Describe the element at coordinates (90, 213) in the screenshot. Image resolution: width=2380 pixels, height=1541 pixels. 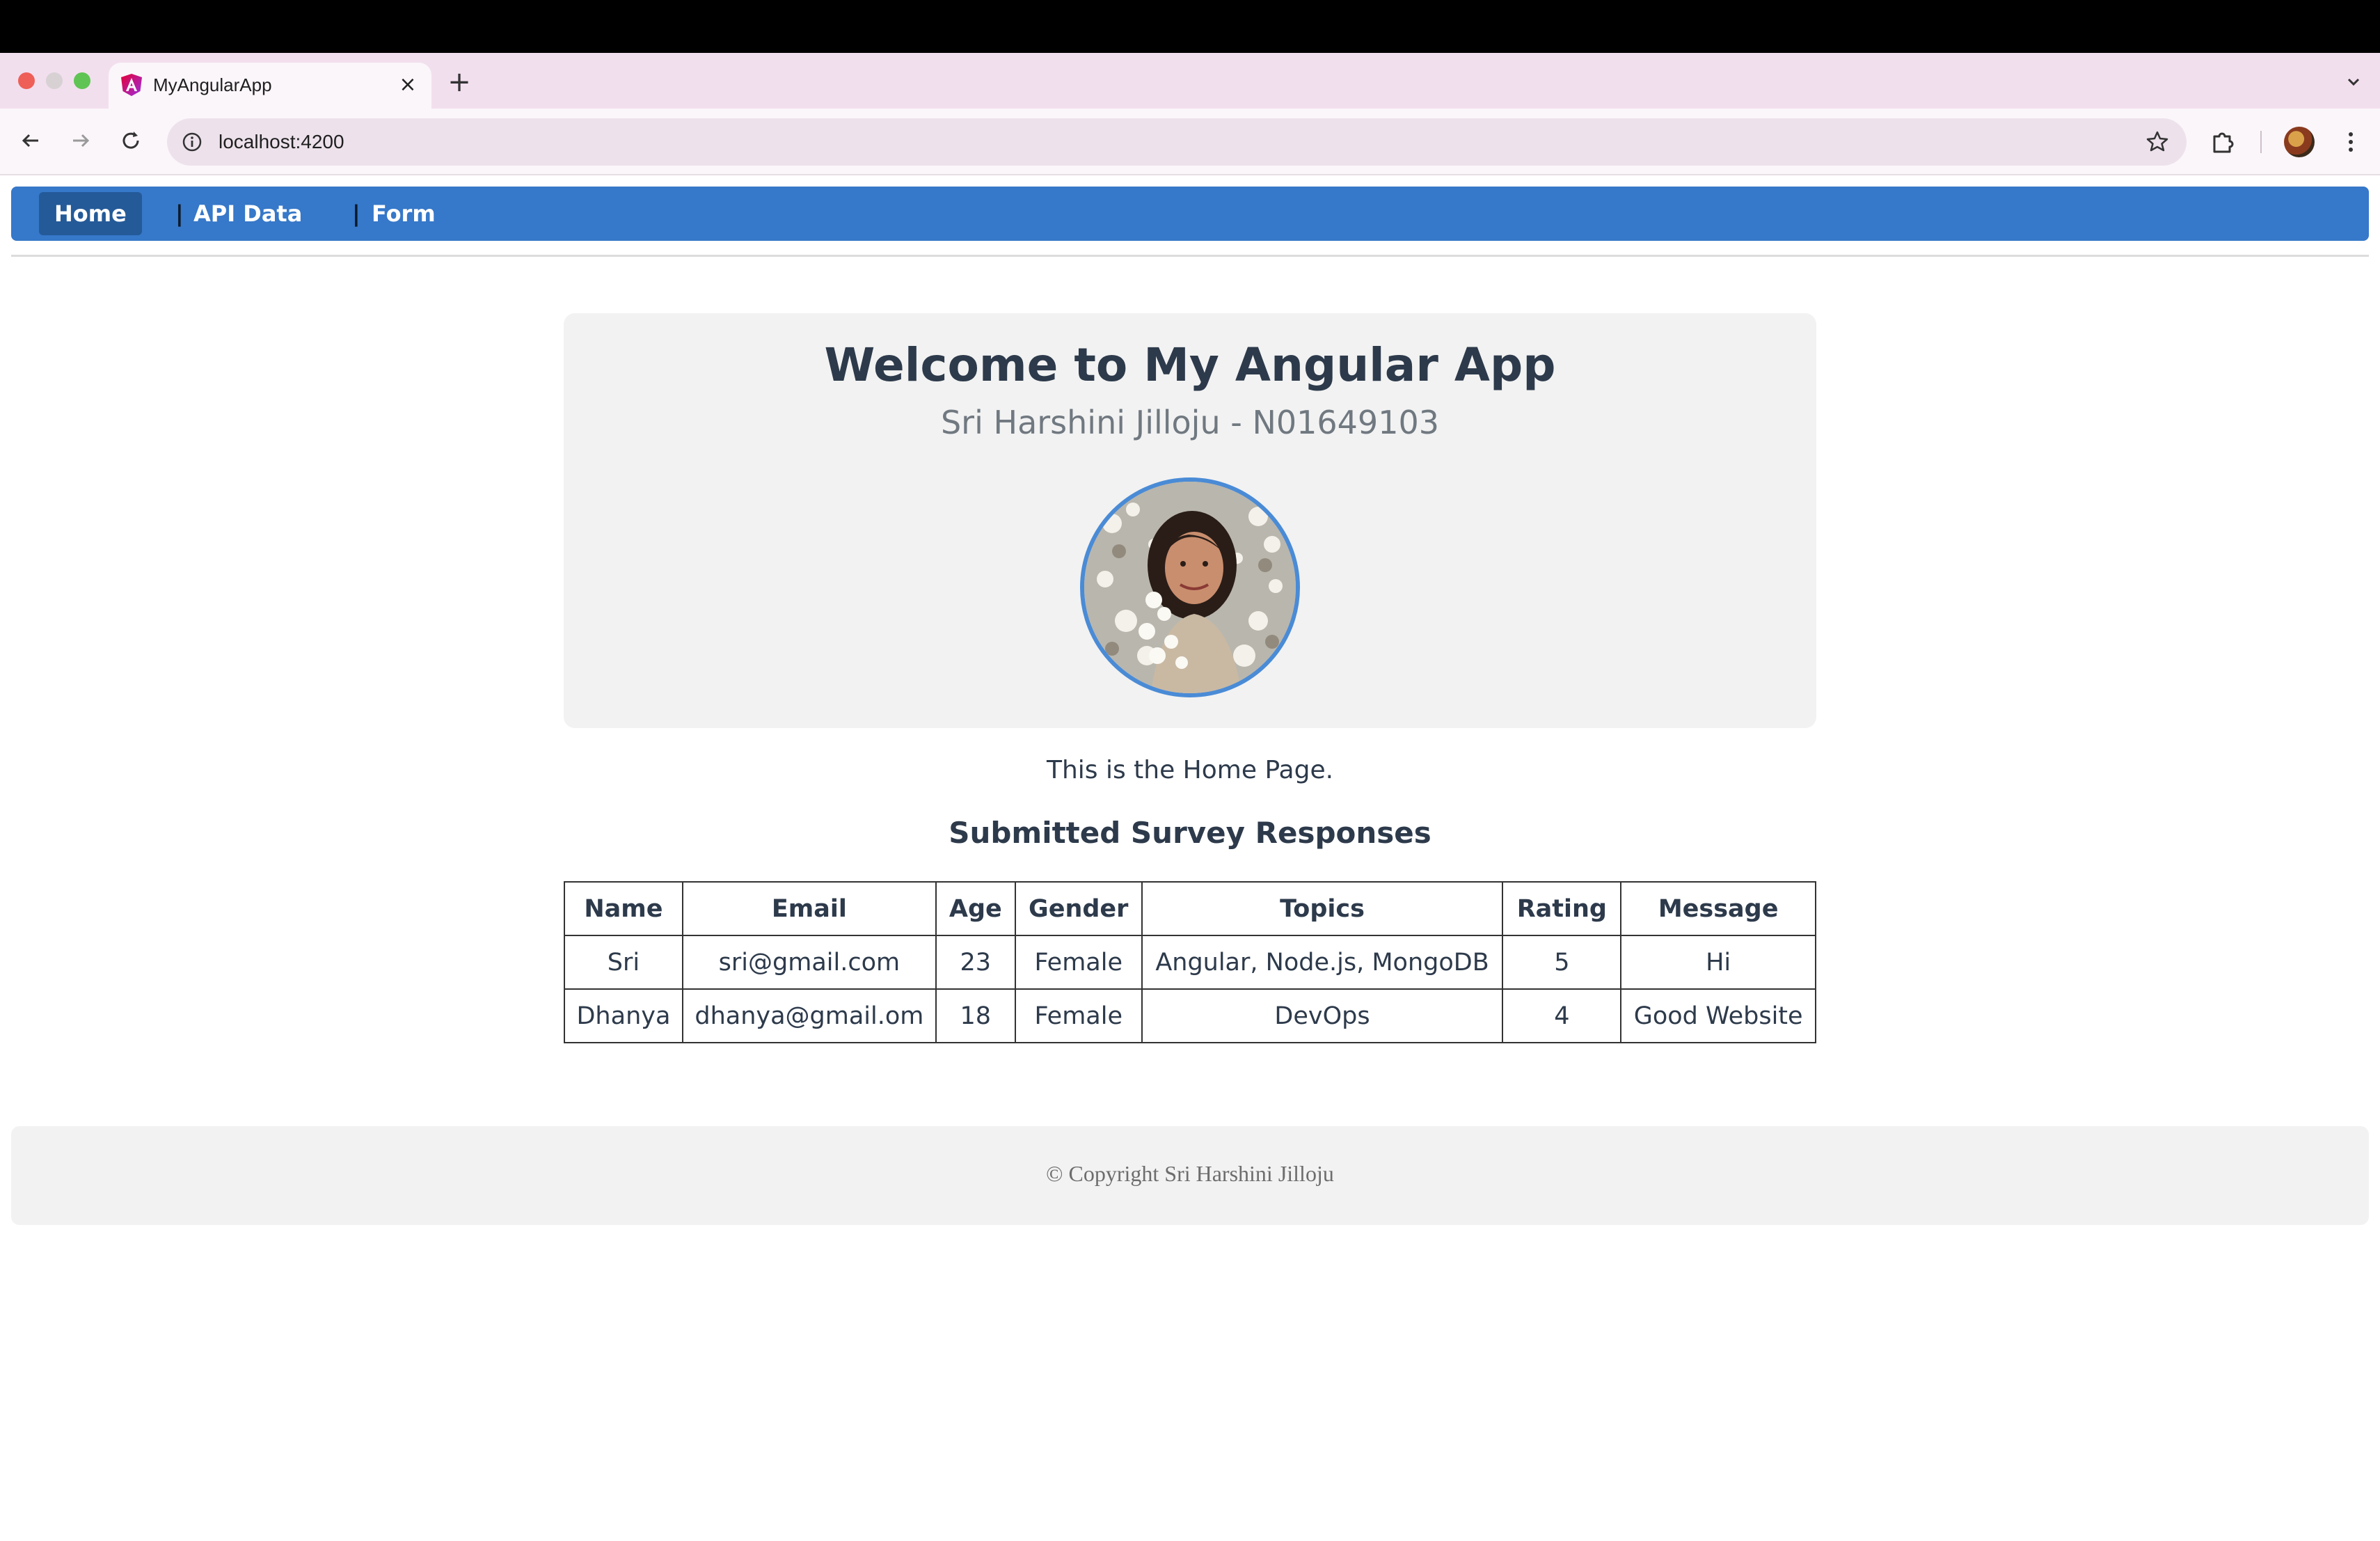
I see `nav-link-home: Home` at that location.